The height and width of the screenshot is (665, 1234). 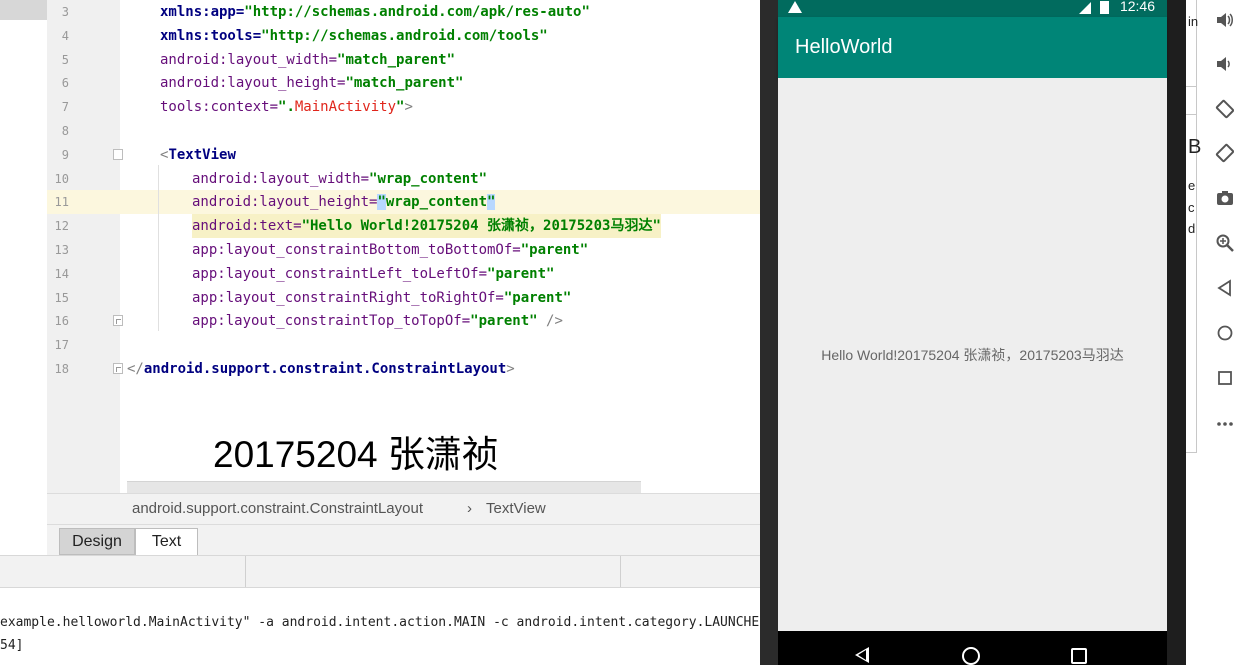 I want to click on tool-window-header, so click(x=380, y=571).